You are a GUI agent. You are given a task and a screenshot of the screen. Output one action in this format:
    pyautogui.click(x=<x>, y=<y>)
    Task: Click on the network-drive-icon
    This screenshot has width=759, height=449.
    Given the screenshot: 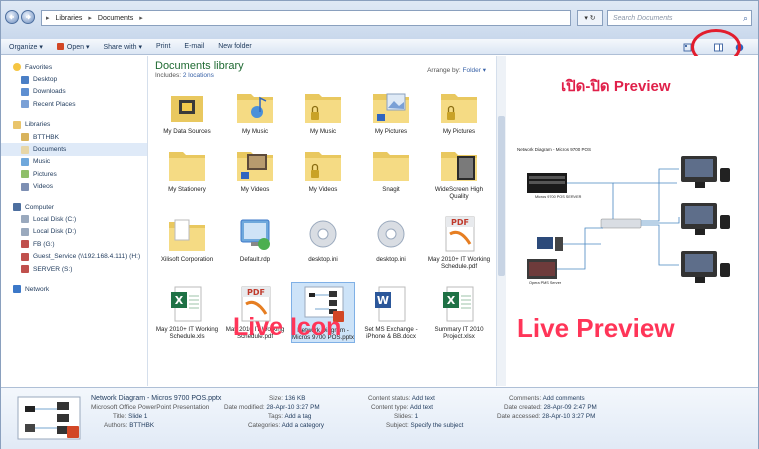 What is the action you would take?
    pyautogui.click(x=25, y=256)
    